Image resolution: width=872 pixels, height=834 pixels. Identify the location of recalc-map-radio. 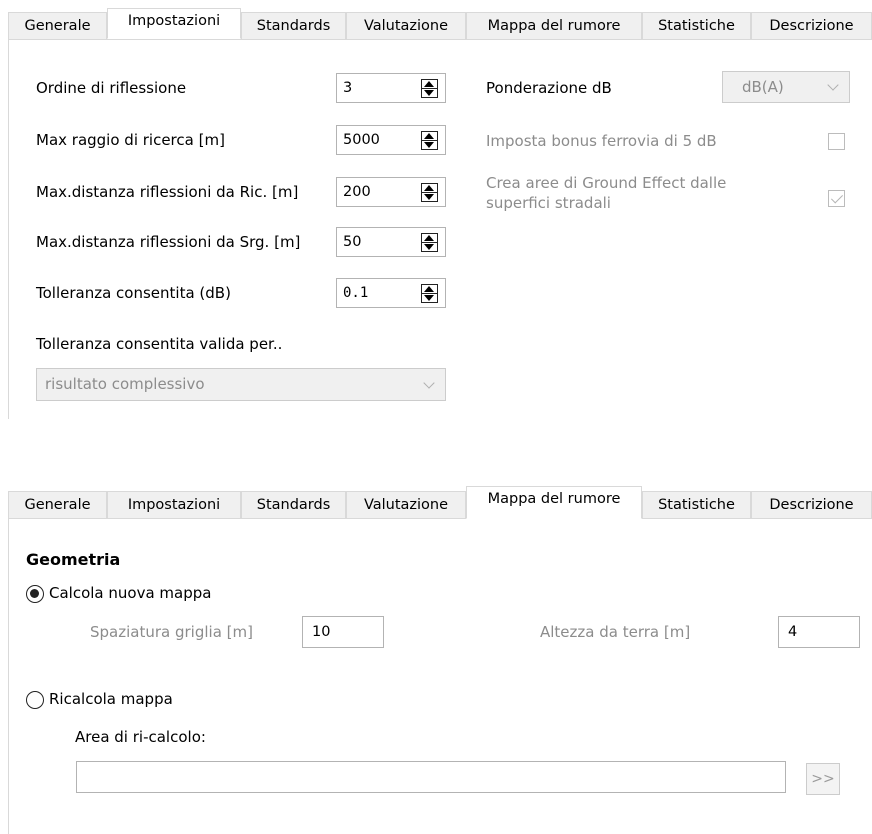
(35, 700).